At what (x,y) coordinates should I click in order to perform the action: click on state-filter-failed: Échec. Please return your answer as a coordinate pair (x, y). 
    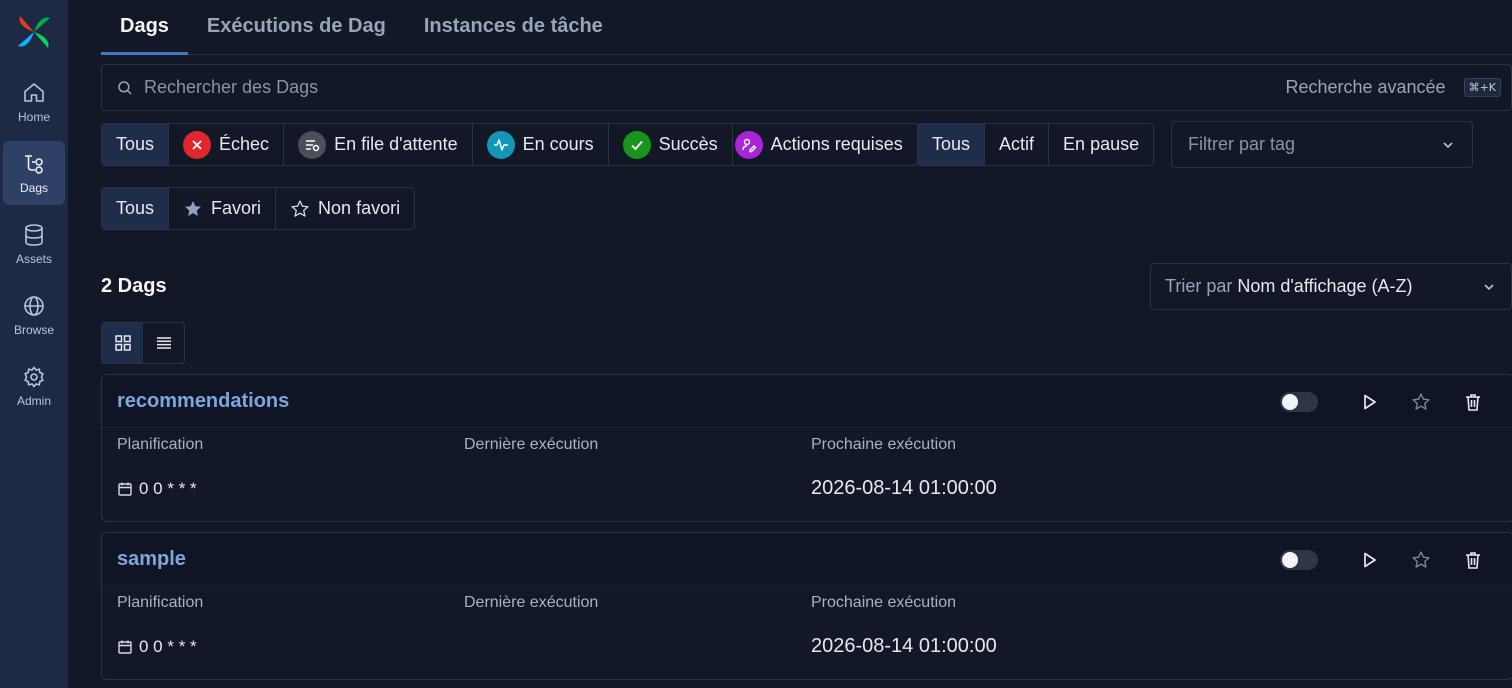
    Looking at the image, I should click on (227, 144).